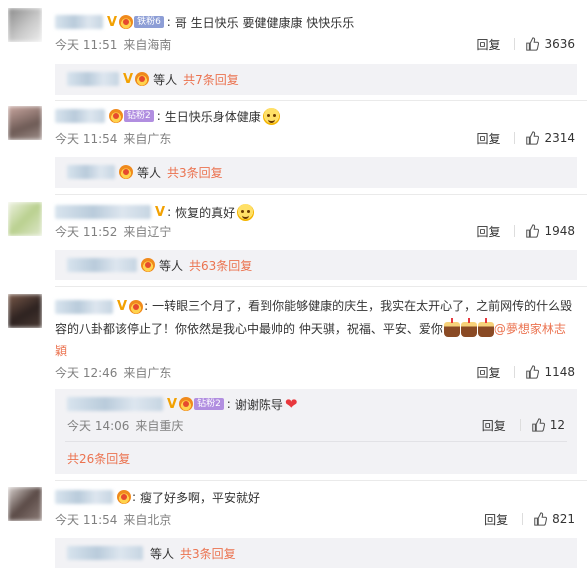 The width and height of the screenshot is (587, 572). What do you see at coordinates (559, 138) in the screenshot?
I see `like-count: 2314` at bounding box center [559, 138].